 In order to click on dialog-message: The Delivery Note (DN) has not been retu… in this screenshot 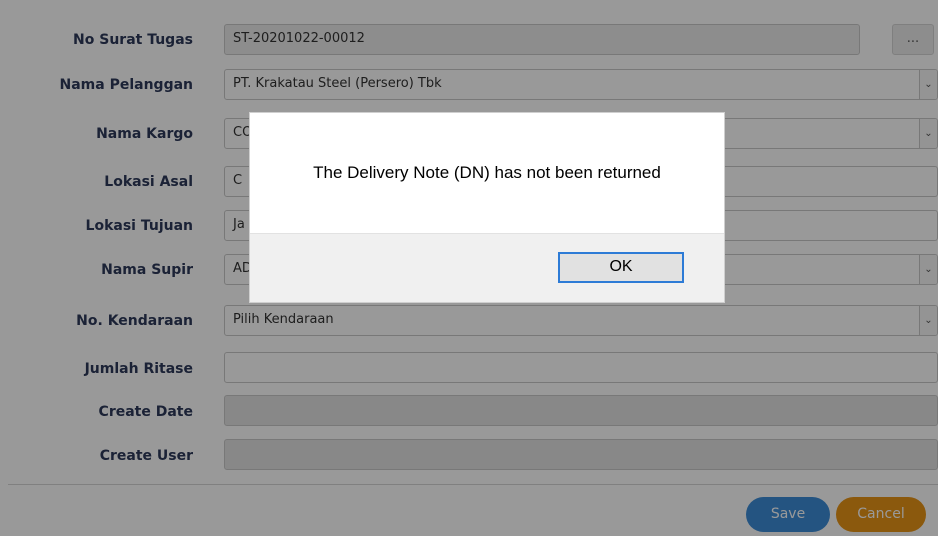, I will do `click(487, 172)`.